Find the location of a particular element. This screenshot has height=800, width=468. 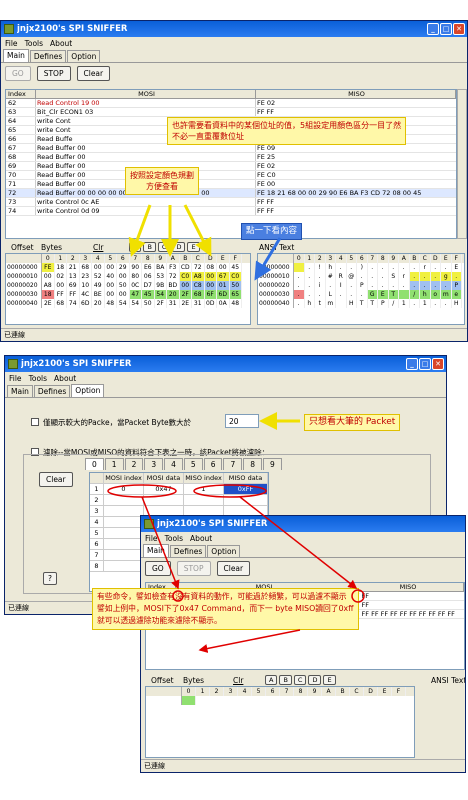

table-row: 69 Read Buffer 00 FE 02 is located at coordinates (231, 166).